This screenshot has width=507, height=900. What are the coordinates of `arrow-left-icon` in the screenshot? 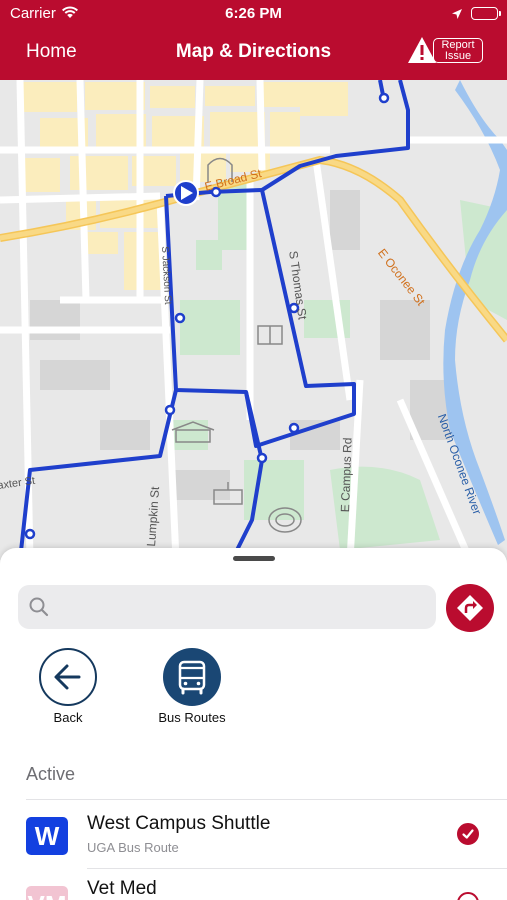 It's located at (67, 677).